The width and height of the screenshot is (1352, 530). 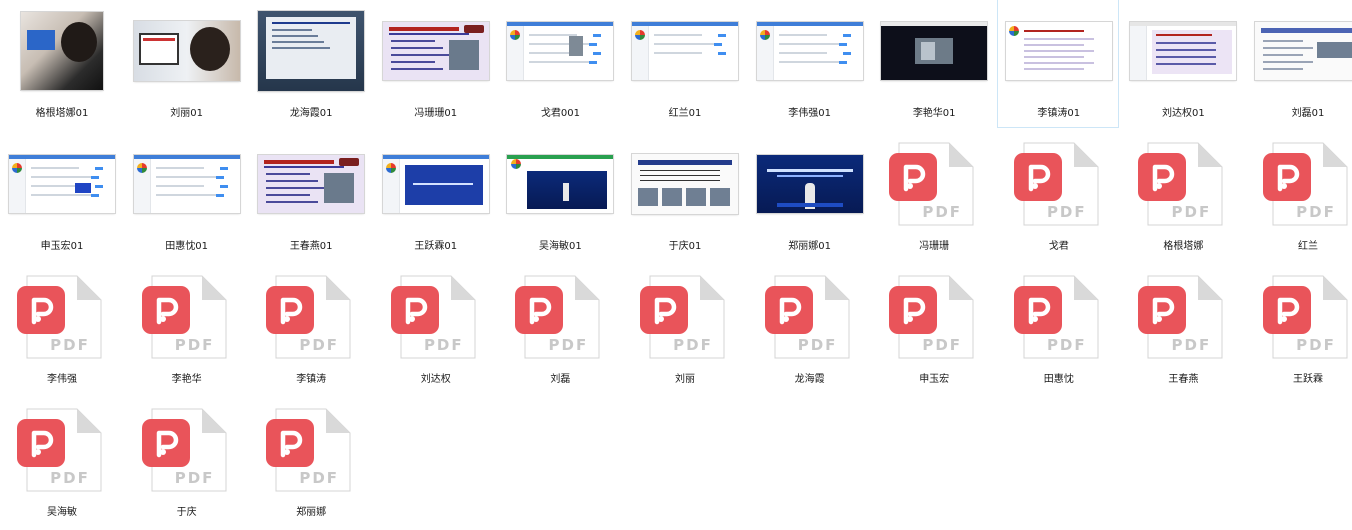 What do you see at coordinates (435, 379) in the screenshot?
I see `file-name: 刘达权` at bounding box center [435, 379].